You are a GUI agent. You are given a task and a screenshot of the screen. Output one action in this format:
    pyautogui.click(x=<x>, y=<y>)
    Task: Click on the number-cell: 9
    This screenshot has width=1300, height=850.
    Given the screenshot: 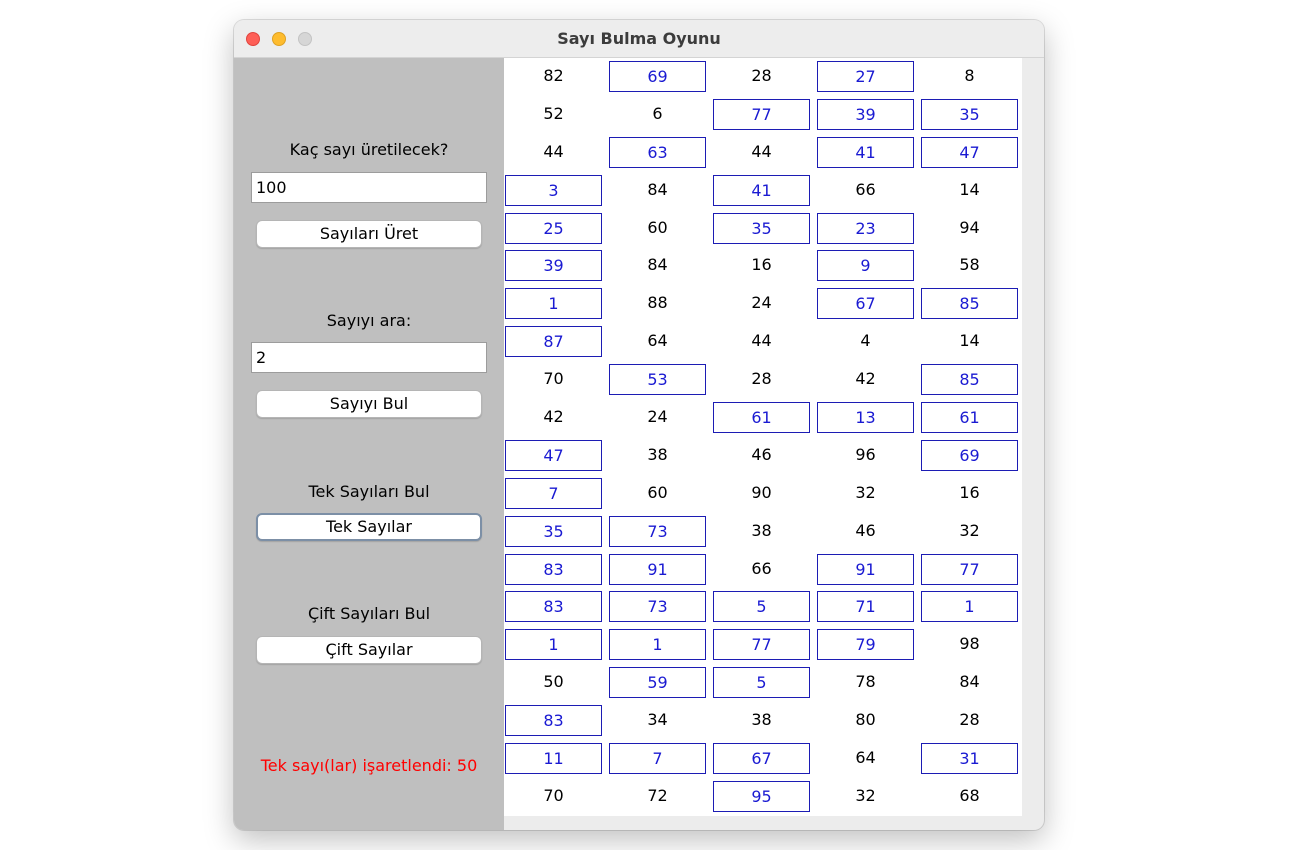 What is the action you would take?
    pyautogui.click(x=868, y=266)
    